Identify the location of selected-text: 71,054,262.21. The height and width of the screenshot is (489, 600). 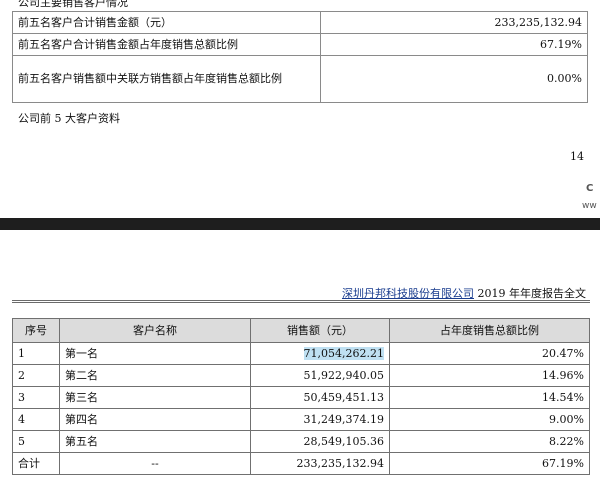
(343, 353).